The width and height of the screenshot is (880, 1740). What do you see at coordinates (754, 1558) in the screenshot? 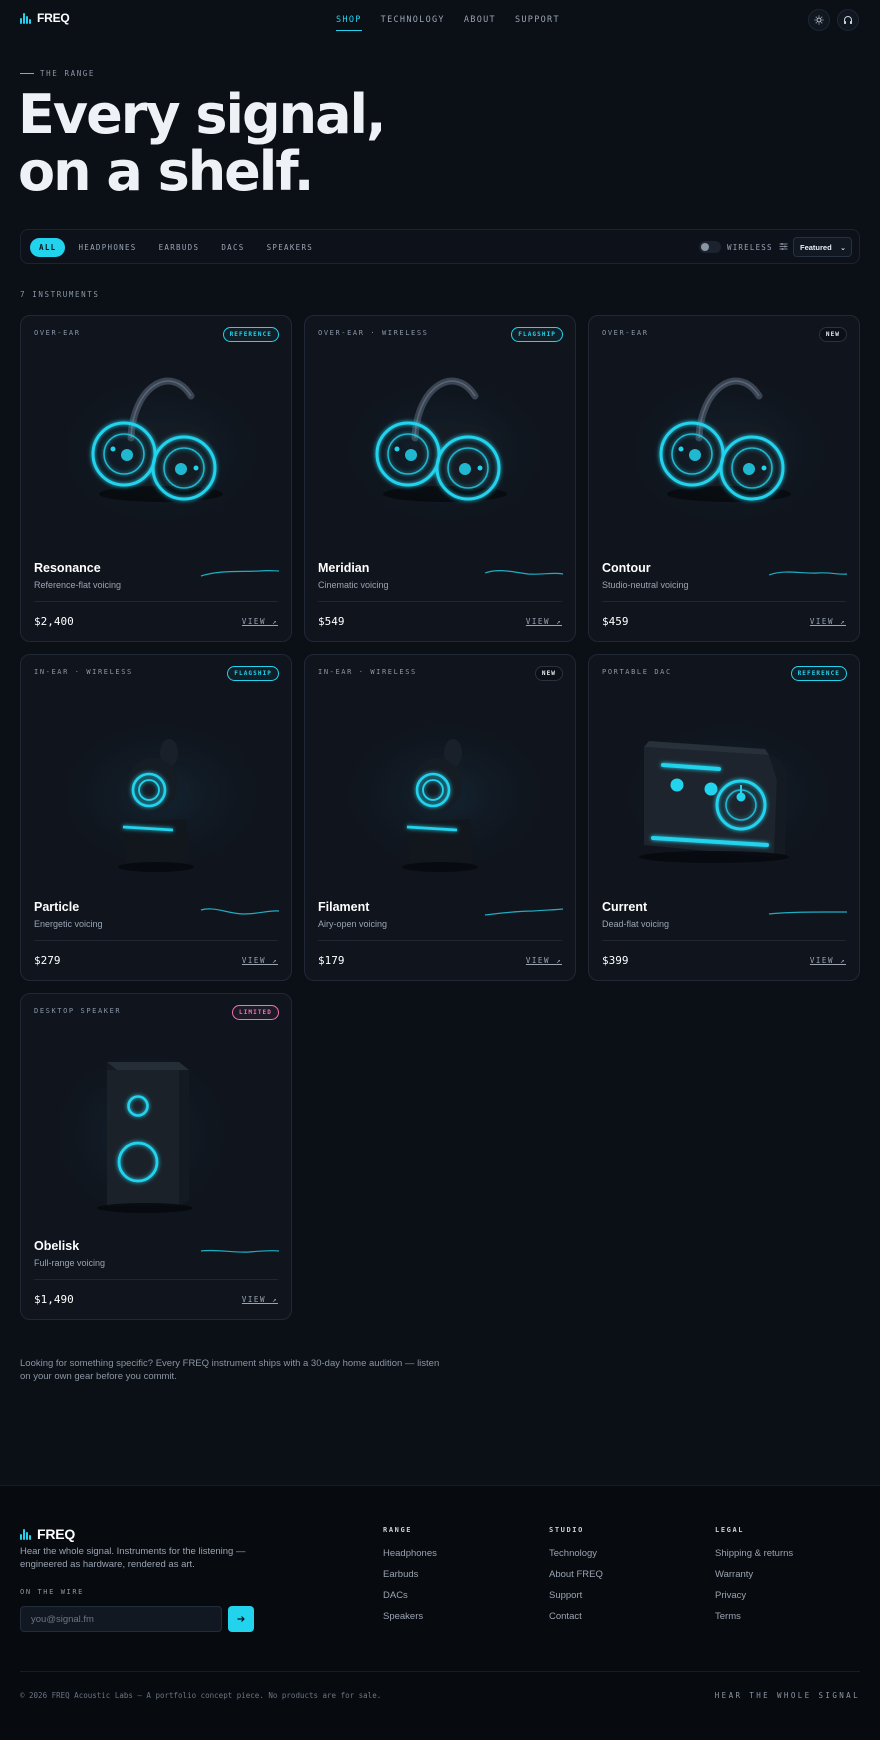
I see `footer-link-shipping: Shipping & returns` at bounding box center [754, 1558].